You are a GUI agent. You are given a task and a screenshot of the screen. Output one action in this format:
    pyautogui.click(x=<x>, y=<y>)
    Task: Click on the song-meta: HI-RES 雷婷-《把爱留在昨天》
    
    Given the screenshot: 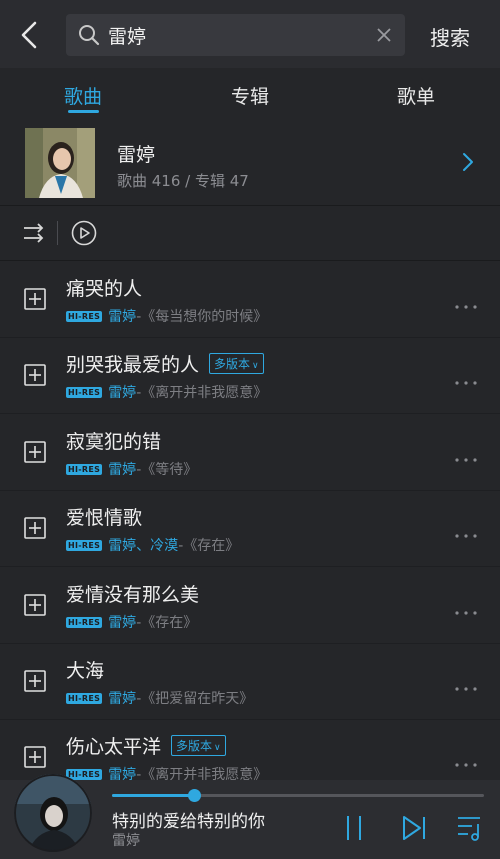 What is the action you would take?
    pyautogui.click(x=159, y=698)
    